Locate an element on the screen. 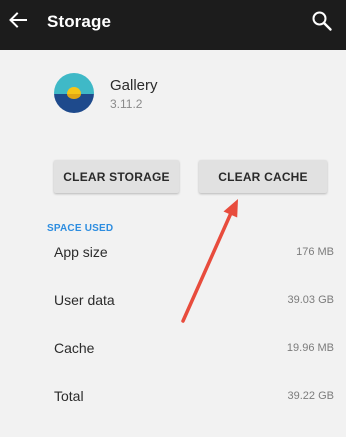 The height and width of the screenshot is (437, 346). row-label: App size is located at coordinates (81, 252).